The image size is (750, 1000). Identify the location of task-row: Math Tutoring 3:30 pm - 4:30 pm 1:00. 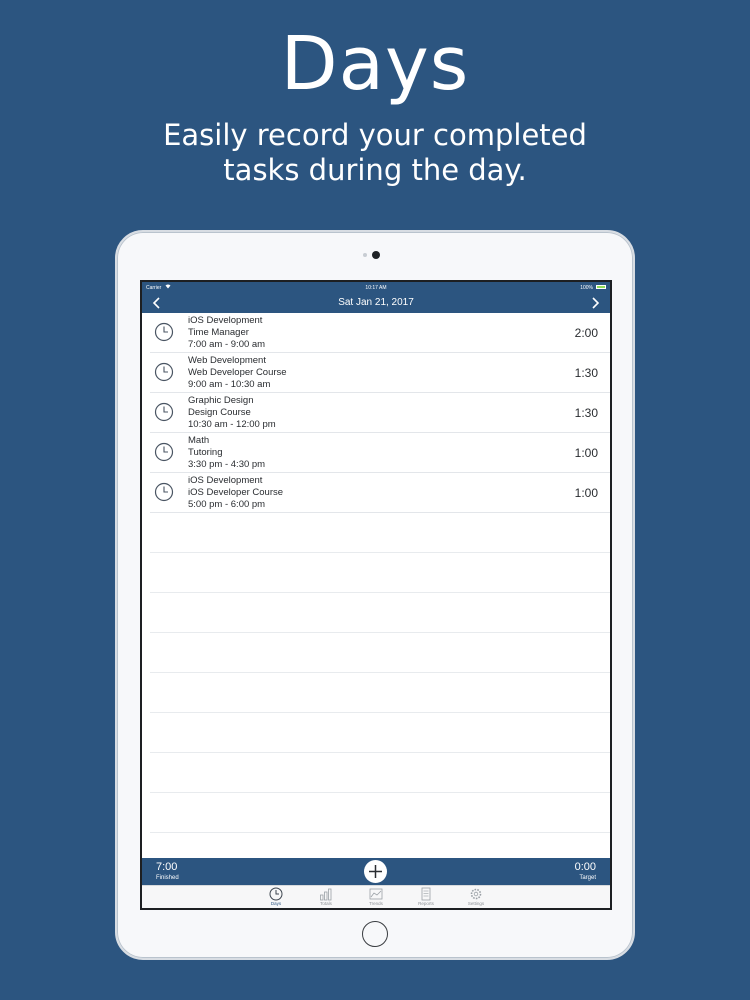
(376, 453).